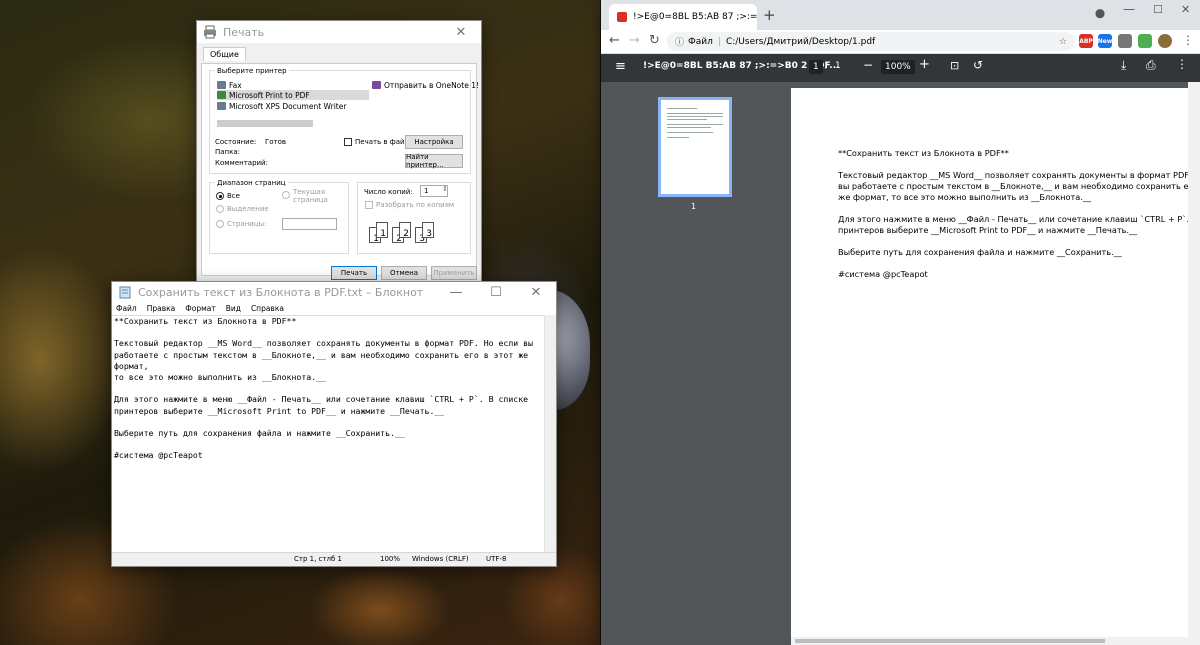 This screenshot has width=1200, height=645. What do you see at coordinates (252, 71) in the screenshot?
I see `select-printer-label: Выберите принтер` at bounding box center [252, 71].